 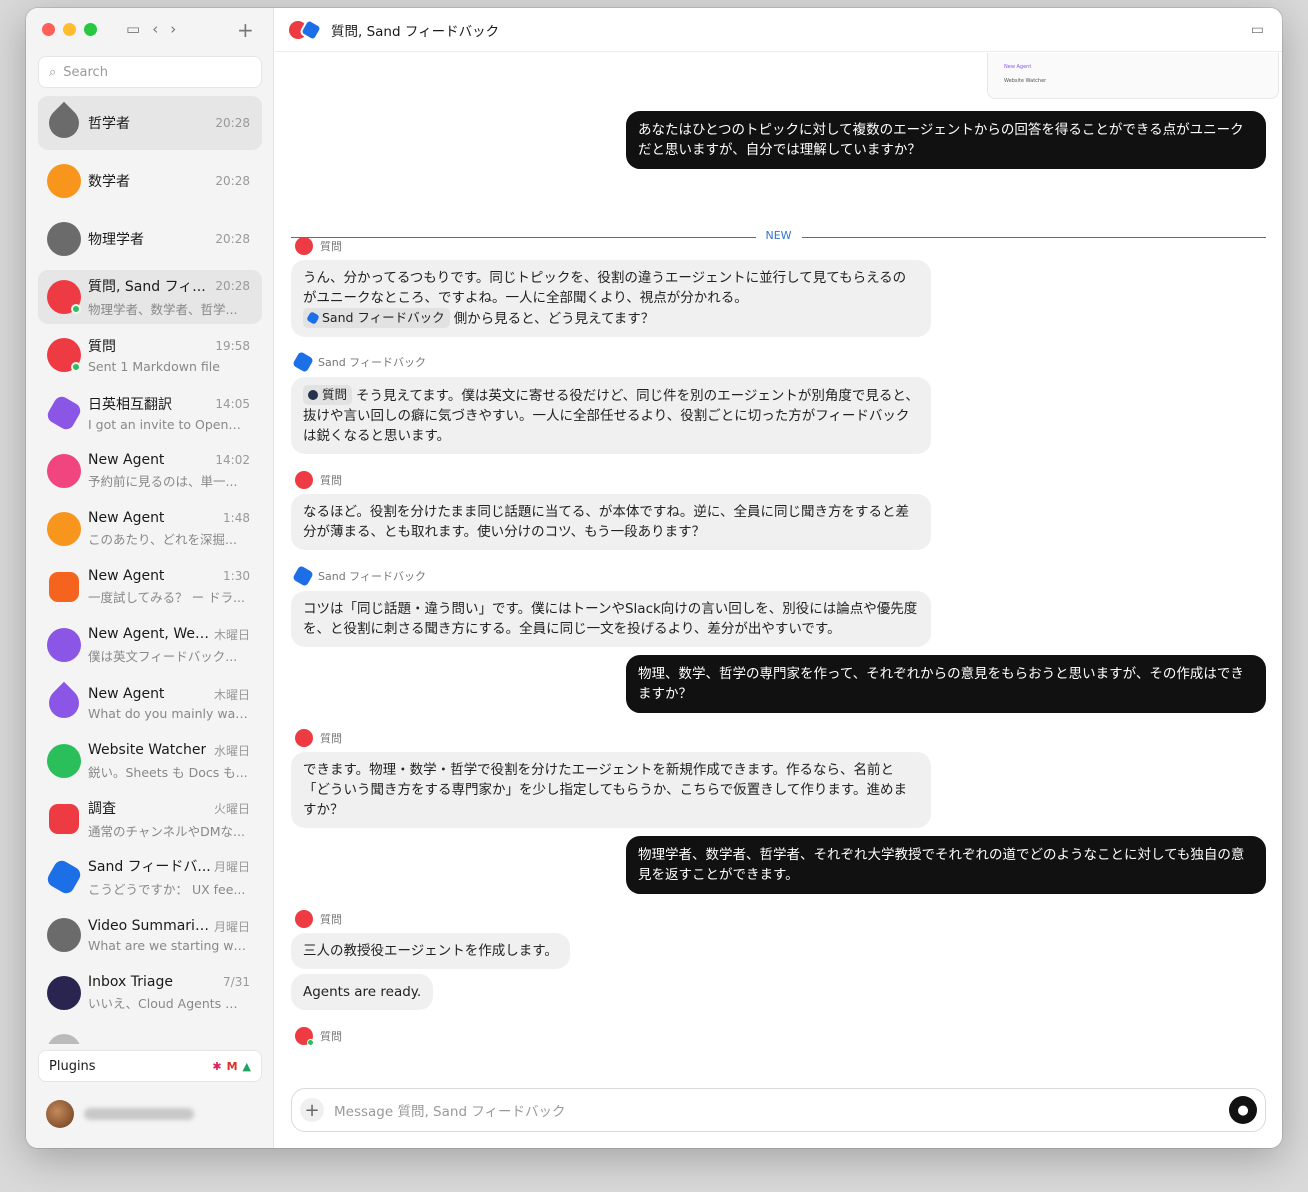 What do you see at coordinates (781, 1110) in the screenshot?
I see `message-input: Message 質問, Sand フィードバック` at bounding box center [781, 1110].